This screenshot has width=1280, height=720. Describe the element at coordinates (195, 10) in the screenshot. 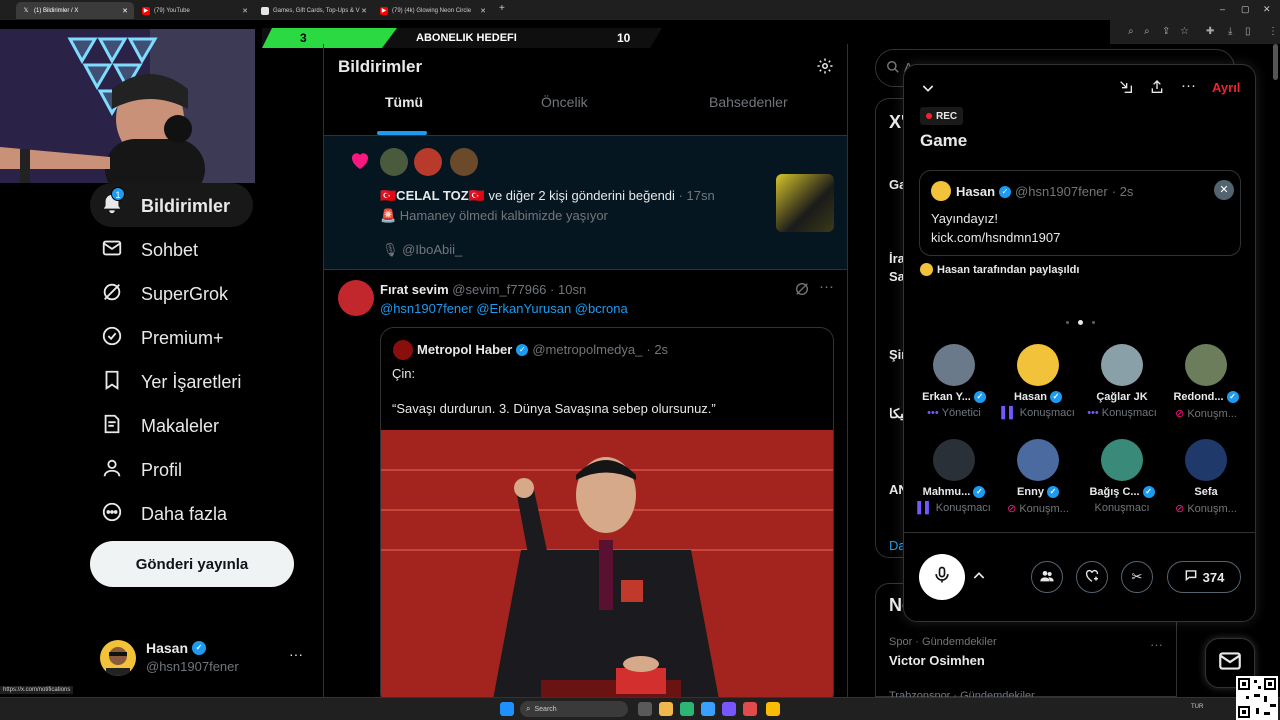

I see `browser-tab-youtube: ▶ (79) YouTube ✕` at that location.